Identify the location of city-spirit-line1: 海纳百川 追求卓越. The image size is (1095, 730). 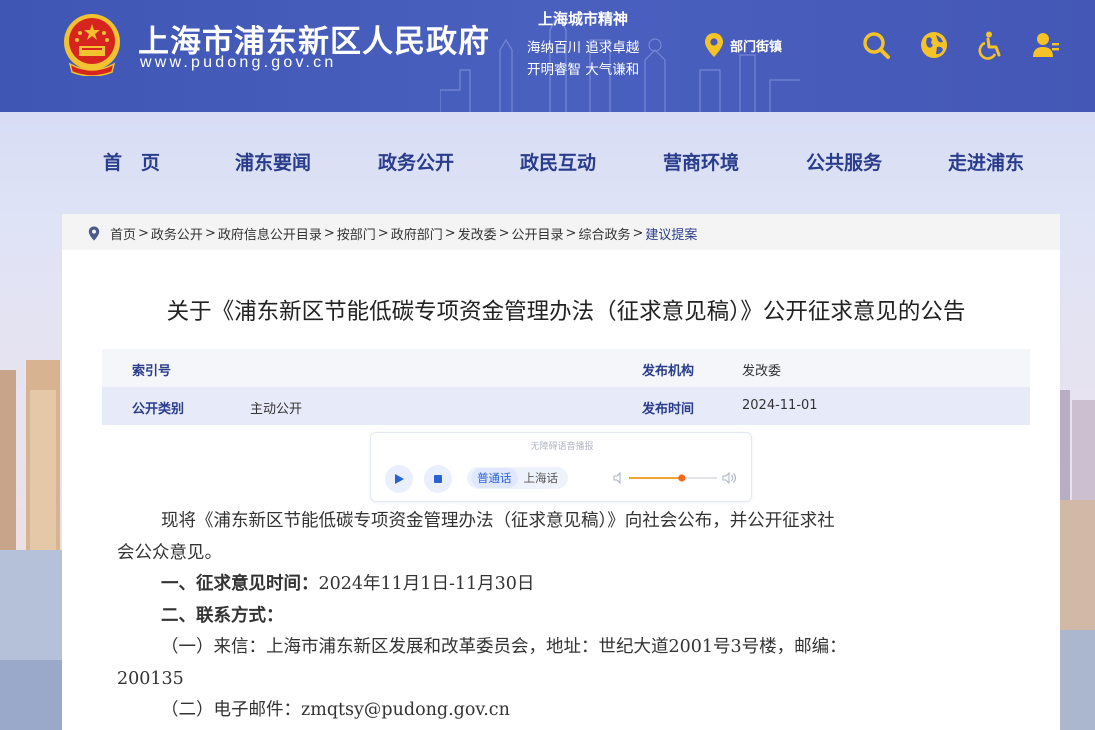
(583, 48).